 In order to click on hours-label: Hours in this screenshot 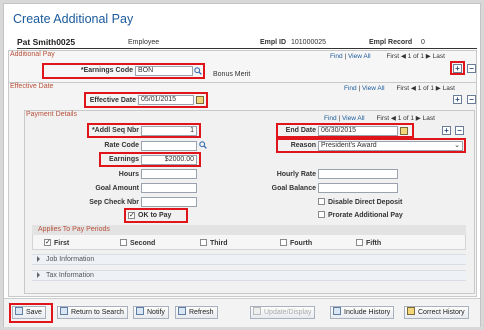, I will do `click(128, 174)`.